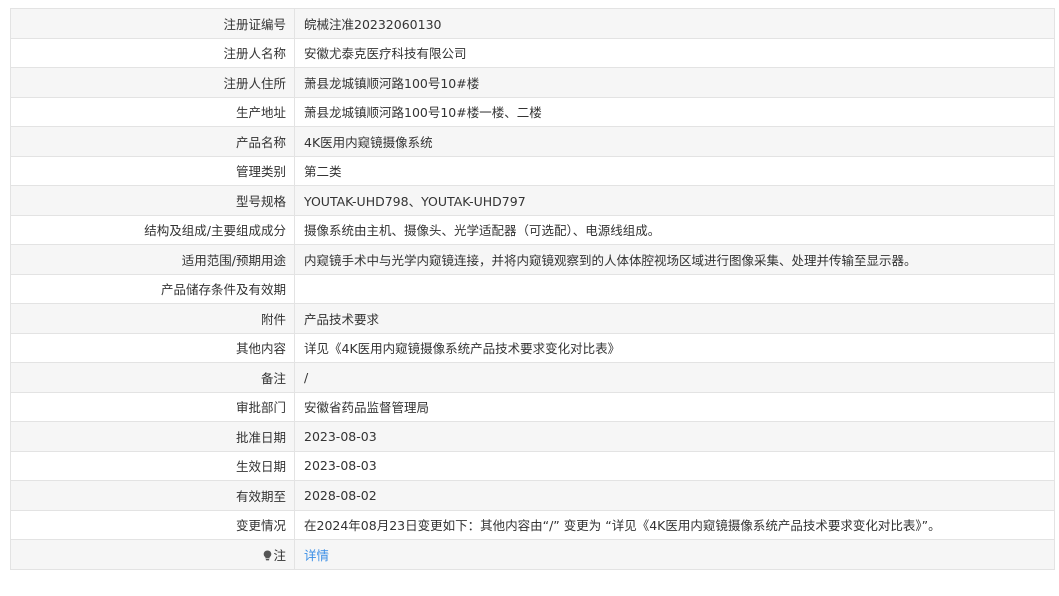 The image size is (1059, 596). I want to click on row-value: /, so click(674, 377).